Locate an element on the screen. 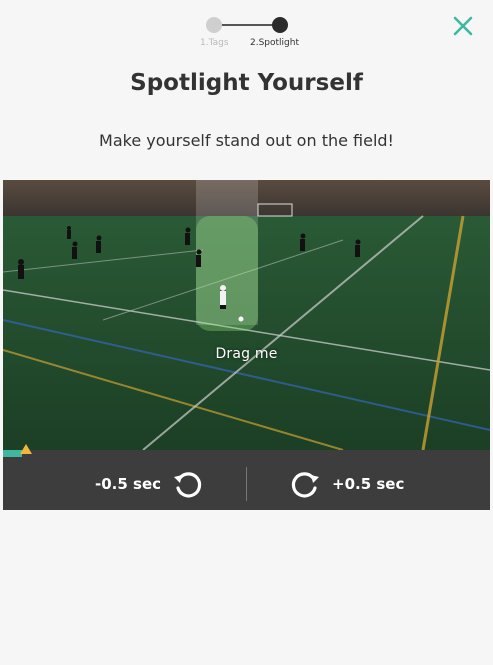 Image resolution: width=493 pixels, height=665 pixels. forward-label: +0.5 sec is located at coordinates (368, 483).